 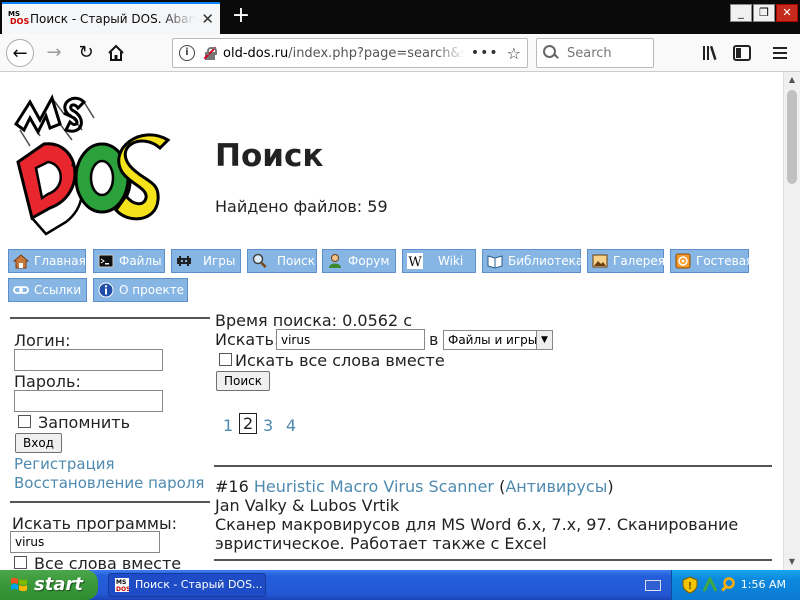 I want to click on menu-label: Файлы, so click(x=140, y=261).